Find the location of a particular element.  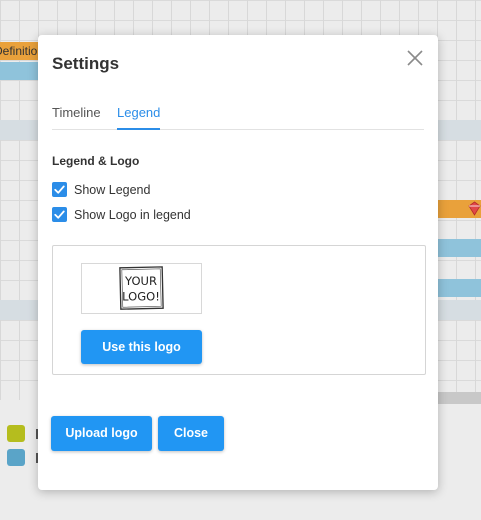

show-logo-checkbox is located at coordinates (59, 214).